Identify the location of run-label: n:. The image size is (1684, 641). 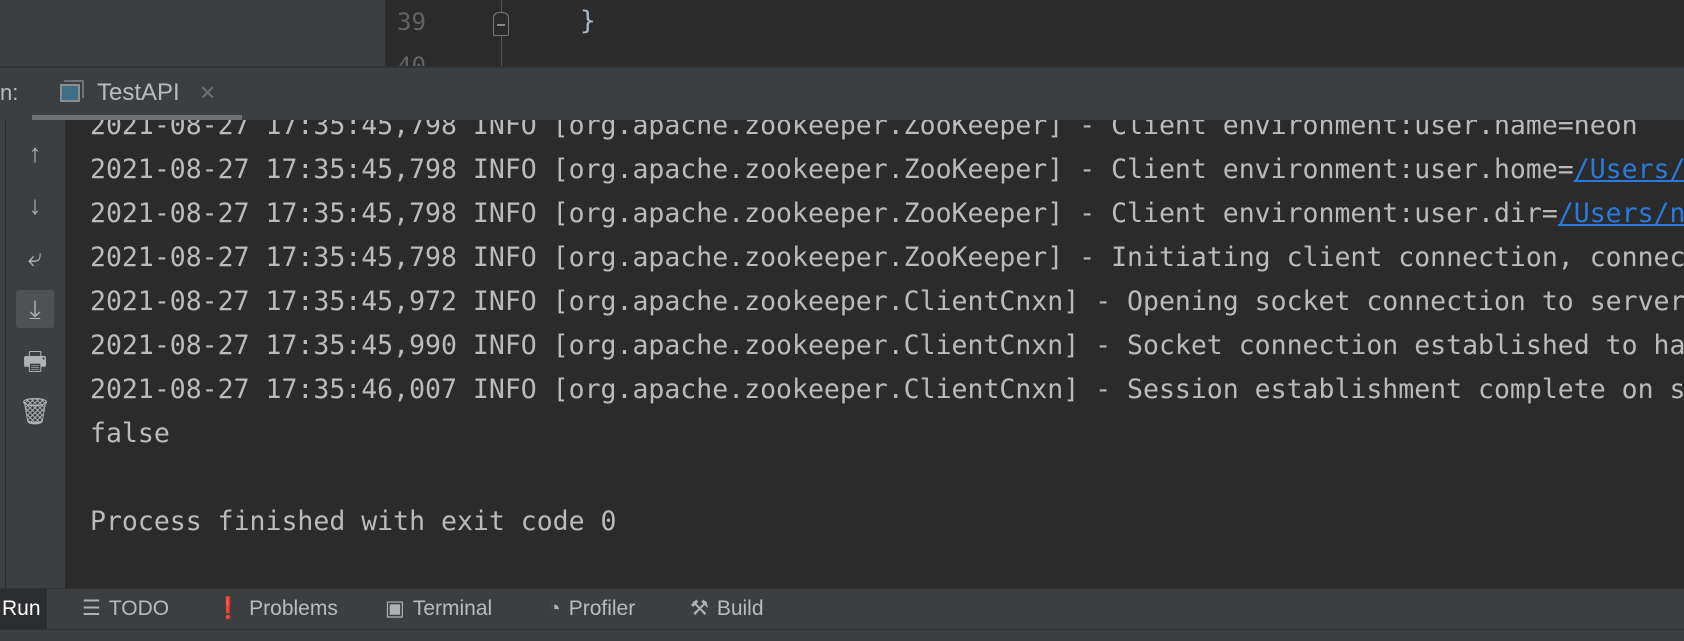
(9, 92).